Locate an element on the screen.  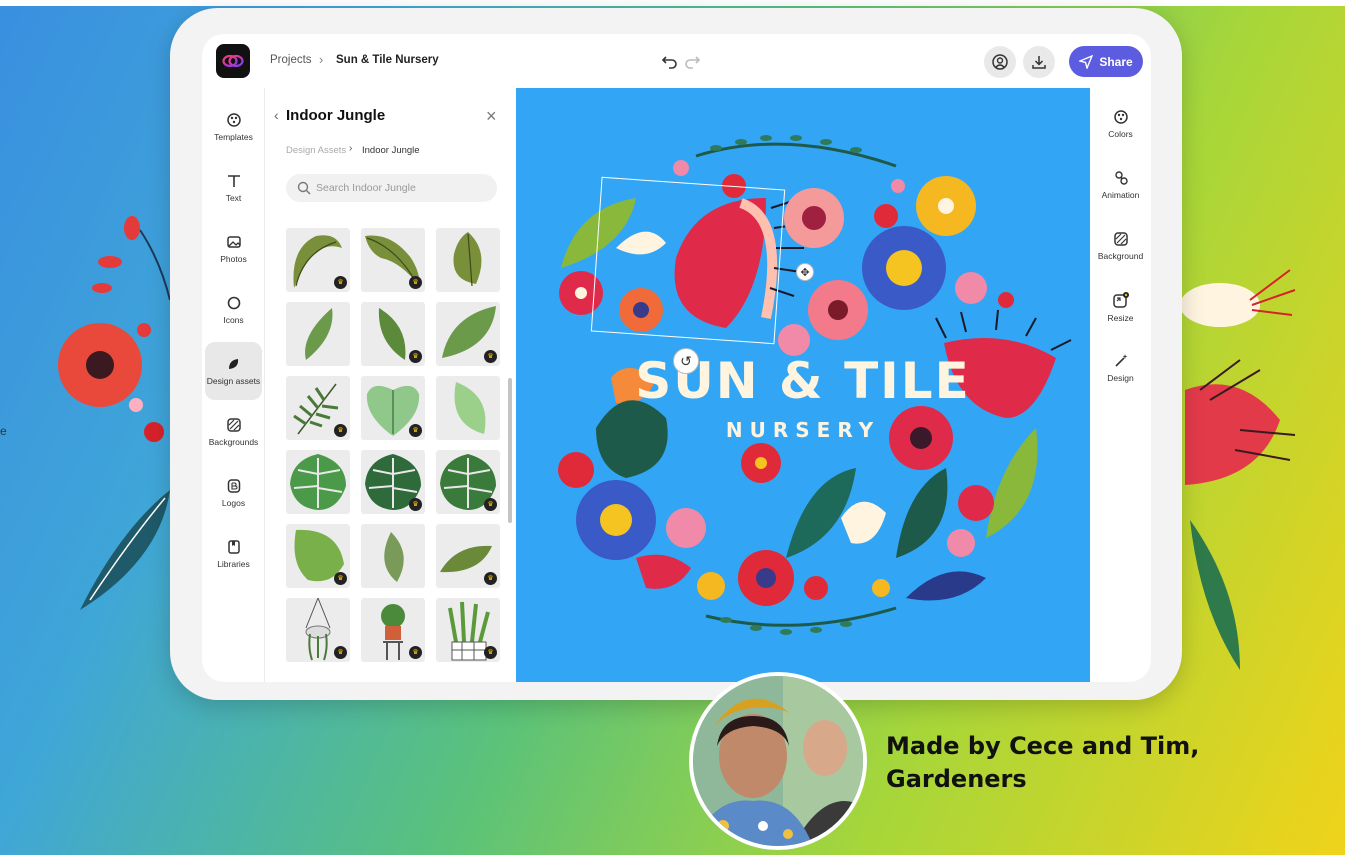
rail-item-colors: Colors is located at coordinates (1120, 124).